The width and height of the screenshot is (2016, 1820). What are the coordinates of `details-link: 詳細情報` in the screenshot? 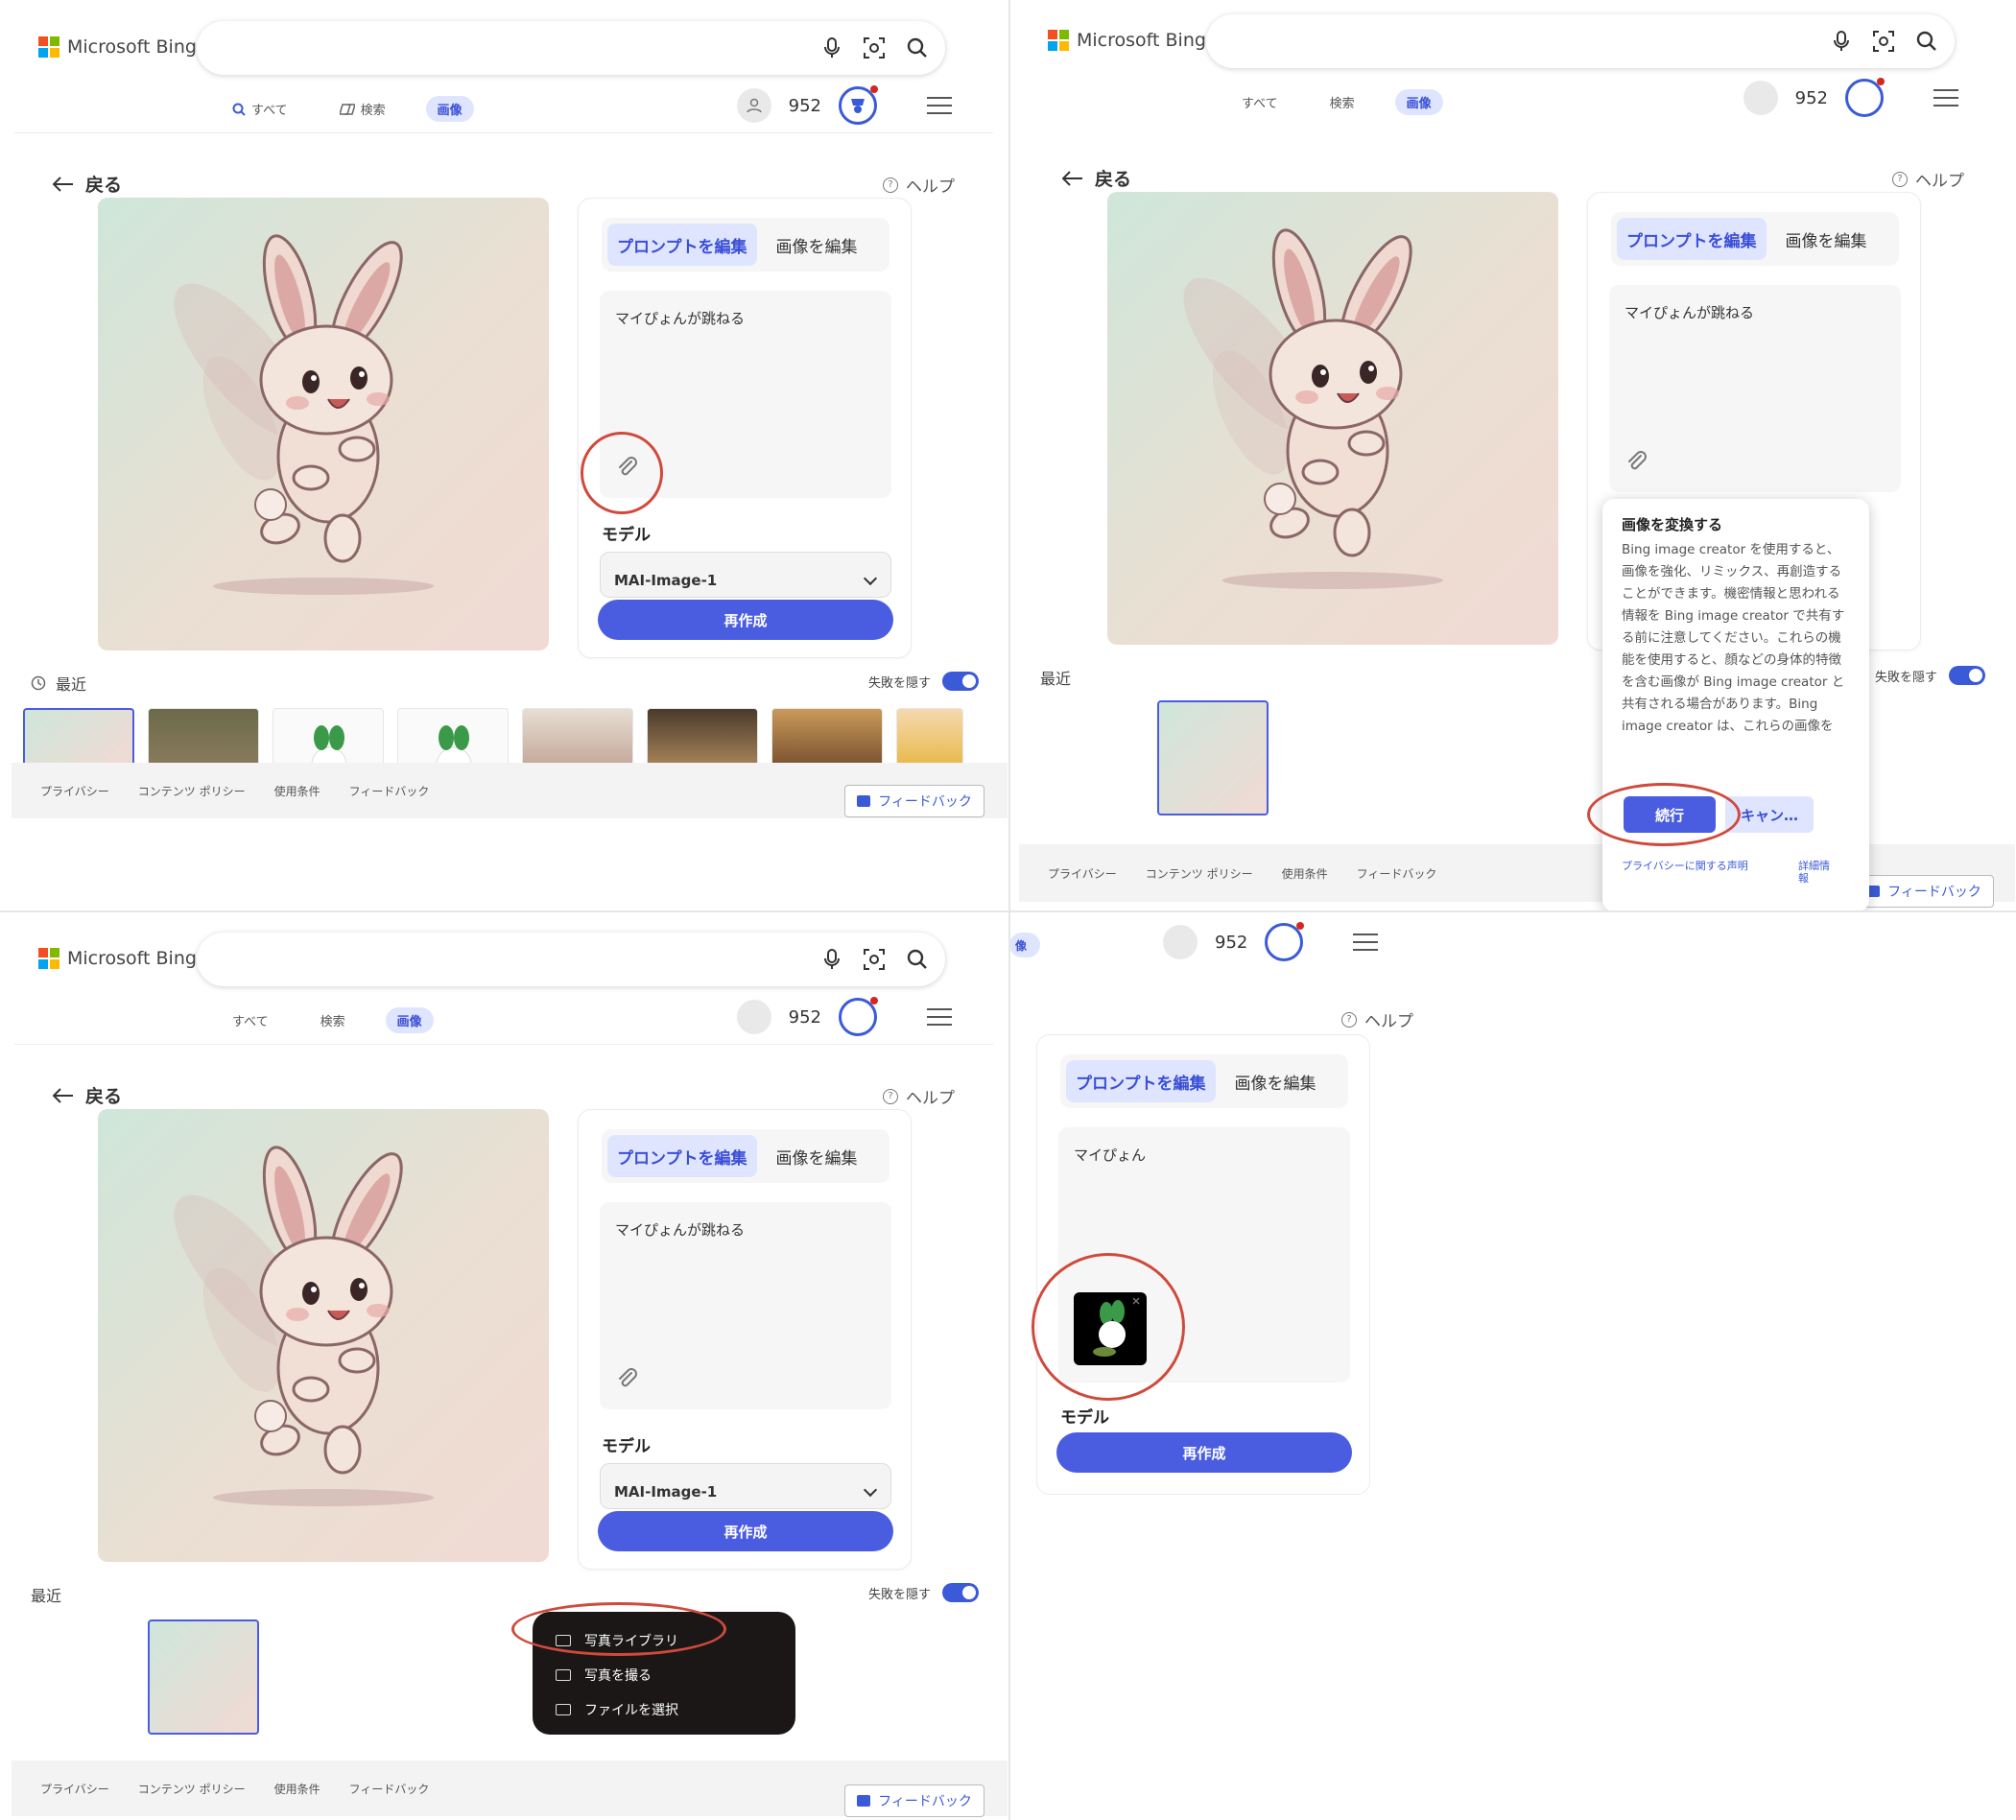 It's located at (1817, 872).